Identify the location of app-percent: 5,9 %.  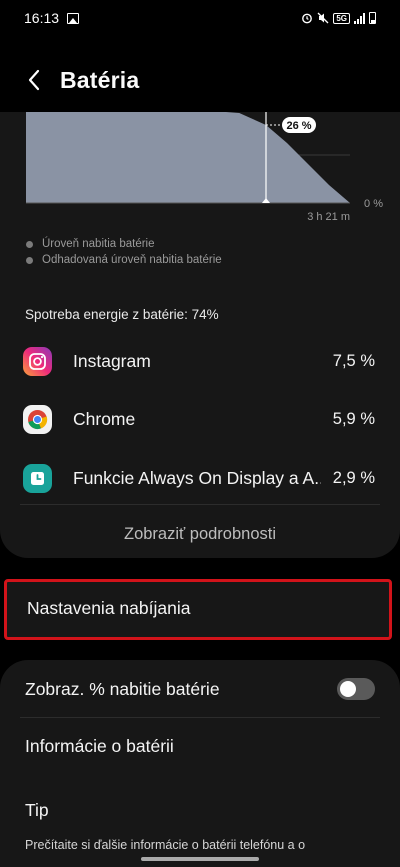
(353, 418).